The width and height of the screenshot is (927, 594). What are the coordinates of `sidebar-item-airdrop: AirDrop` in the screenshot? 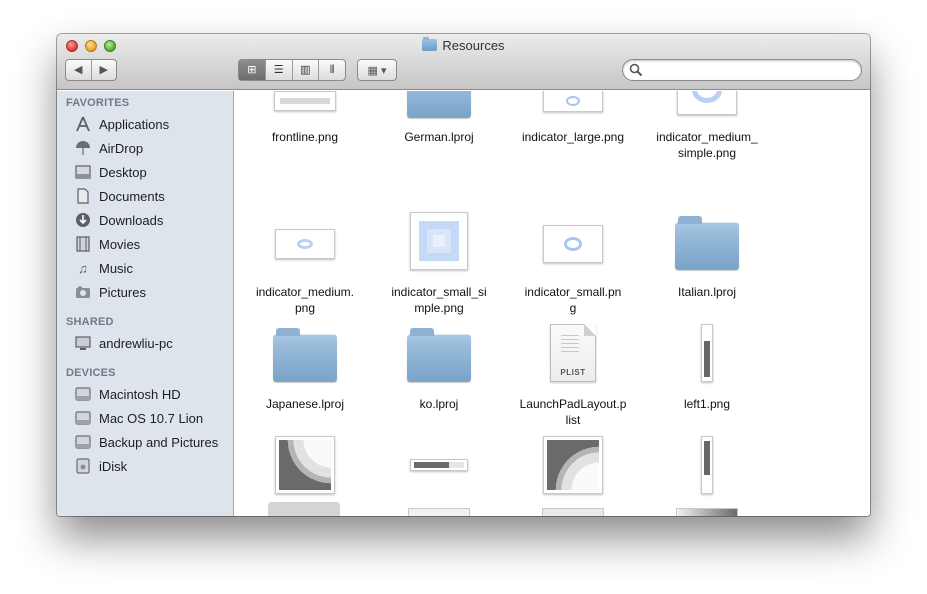 It's located at (108, 148).